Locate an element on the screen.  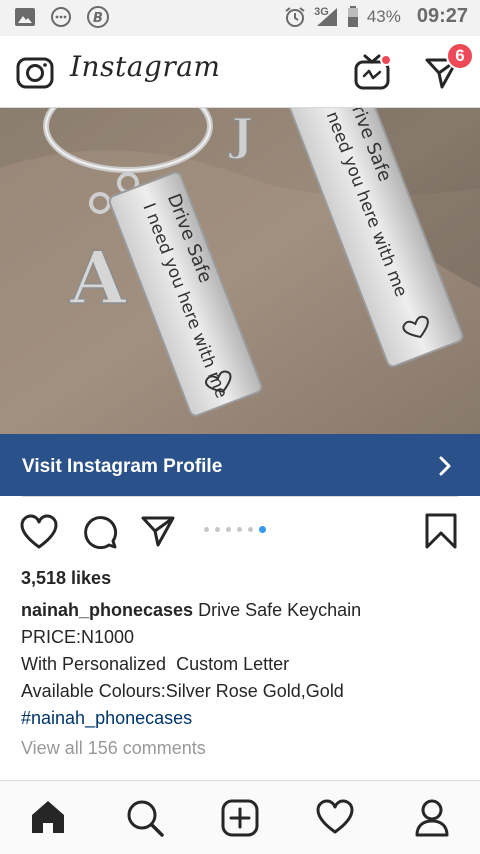
search-icon is located at coordinates (145, 818).